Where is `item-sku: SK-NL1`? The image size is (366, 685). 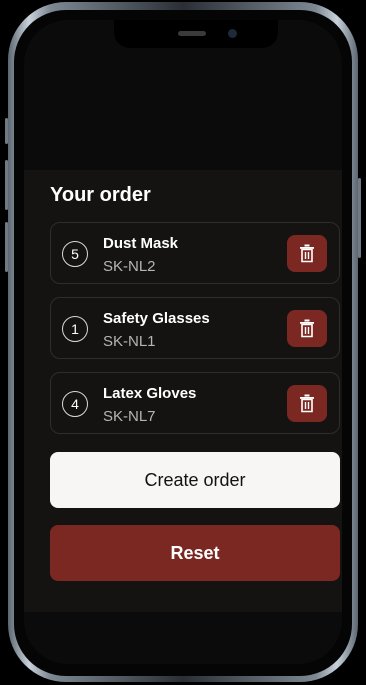 item-sku: SK-NL1 is located at coordinates (129, 341).